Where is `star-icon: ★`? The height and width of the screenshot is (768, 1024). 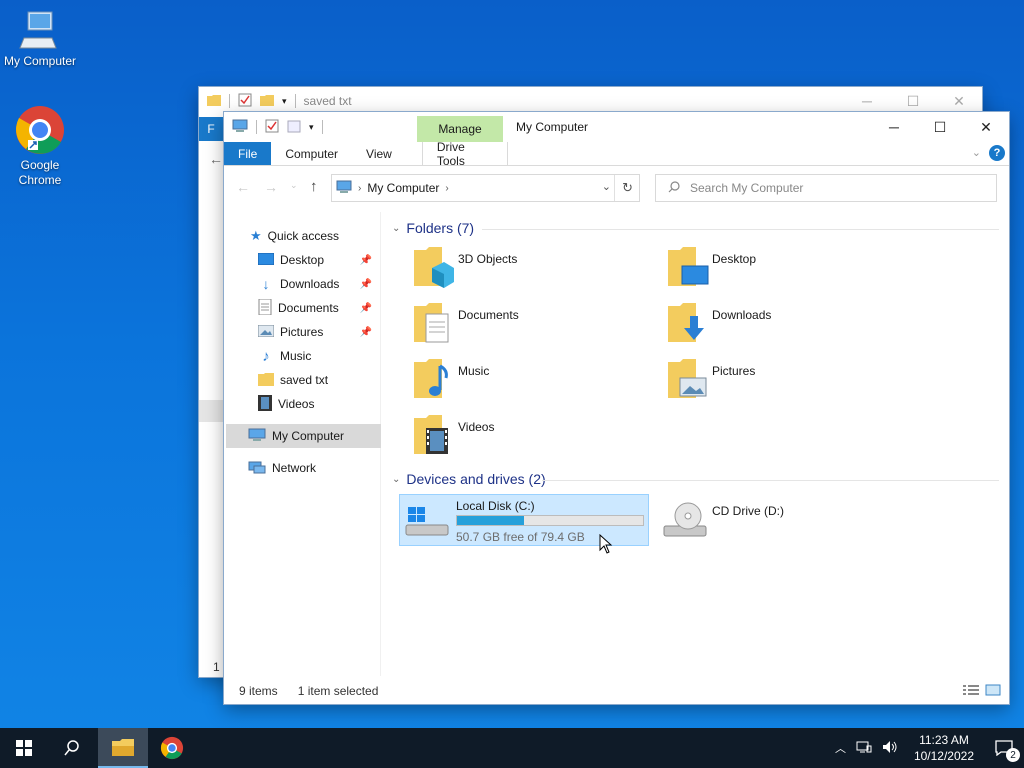
star-icon: ★ is located at coordinates (256, 235).